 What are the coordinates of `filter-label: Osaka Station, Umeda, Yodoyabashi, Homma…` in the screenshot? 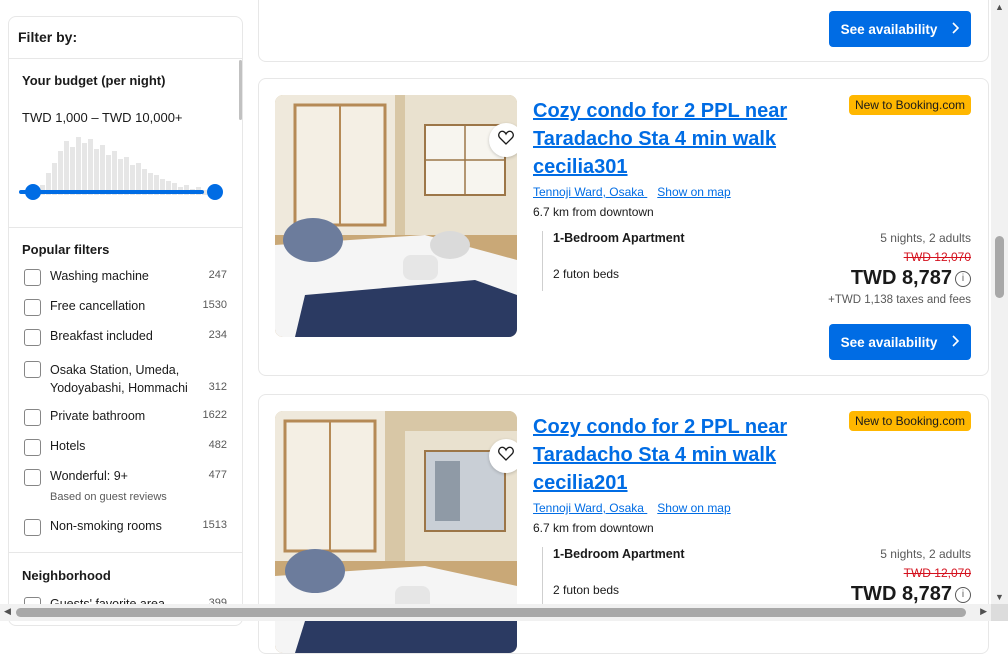 It's located at (119, 379).